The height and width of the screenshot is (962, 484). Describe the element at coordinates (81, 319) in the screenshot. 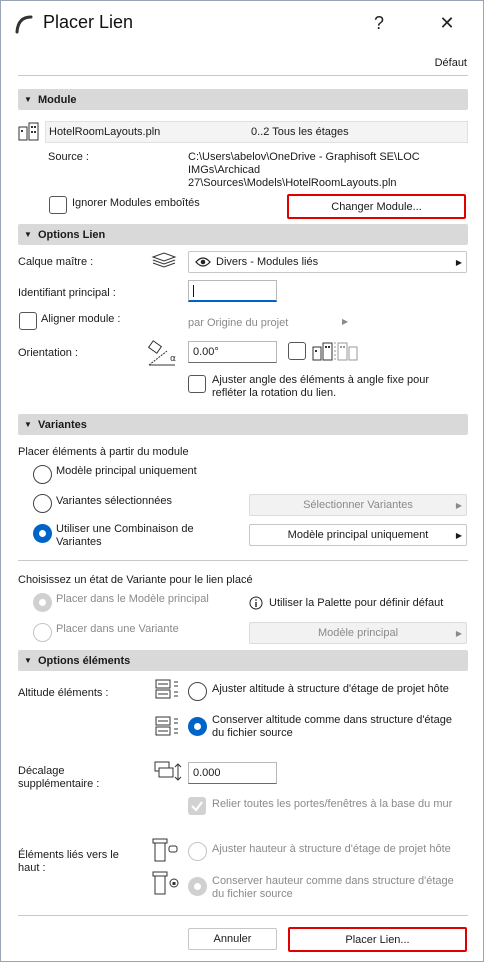

I see `align-module-label: Aligner module :` at that location.